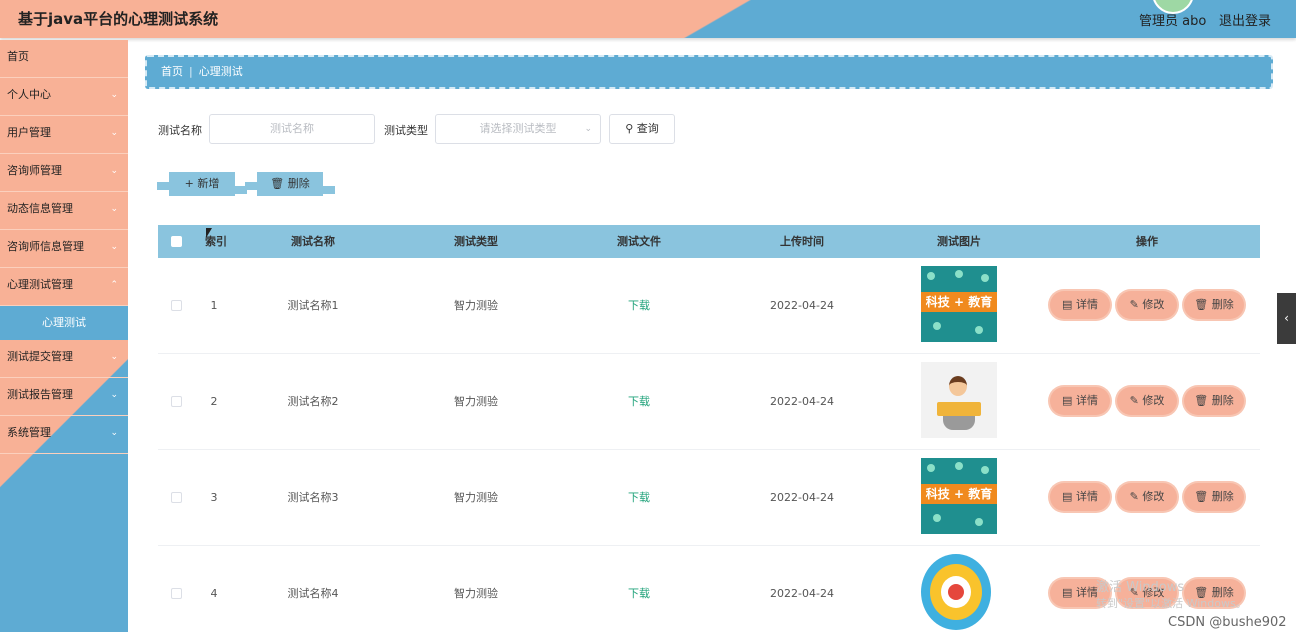 This screenshot has width=1296, height=638. Describe the element at coordinates (172, 71) in the screenshot. I see `breadcrumb-home: 首页` at that location.